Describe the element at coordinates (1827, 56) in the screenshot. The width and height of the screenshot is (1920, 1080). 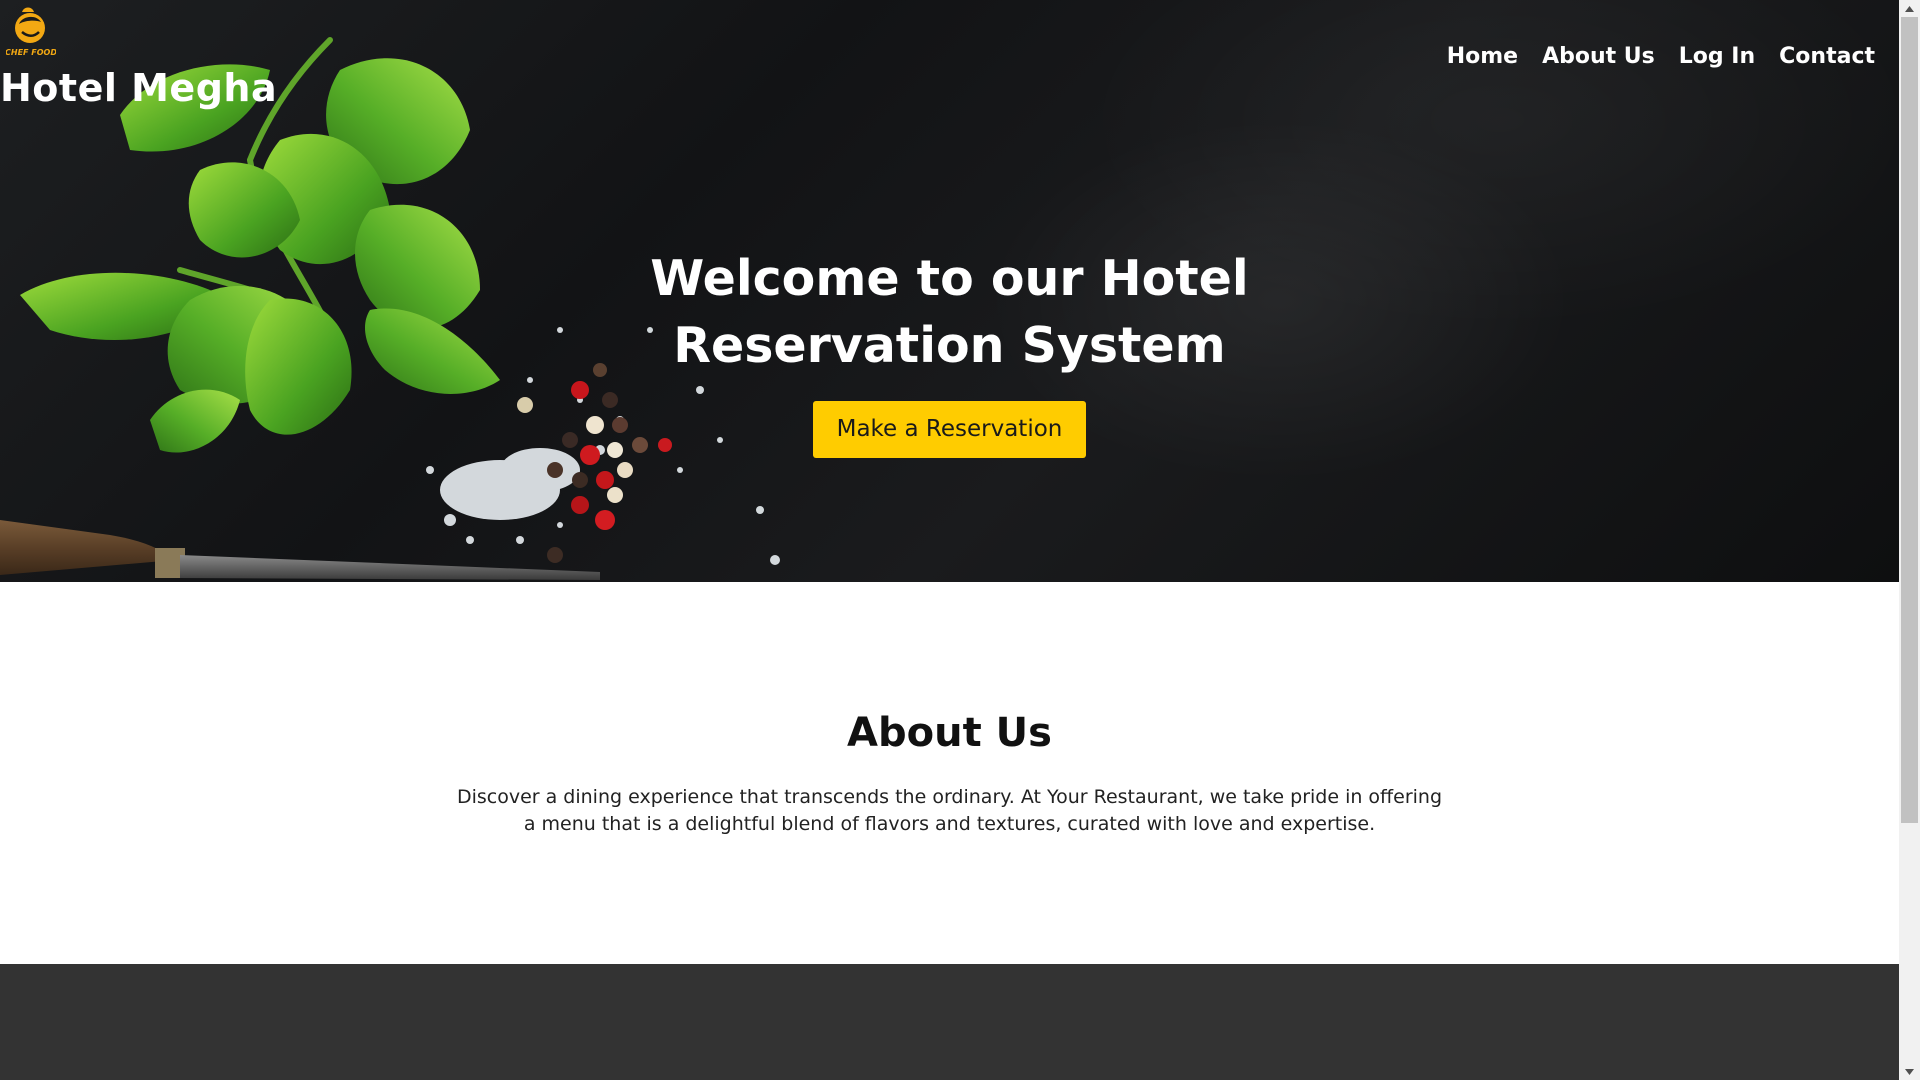
I see `nav-contact-link: Contact` at that location.